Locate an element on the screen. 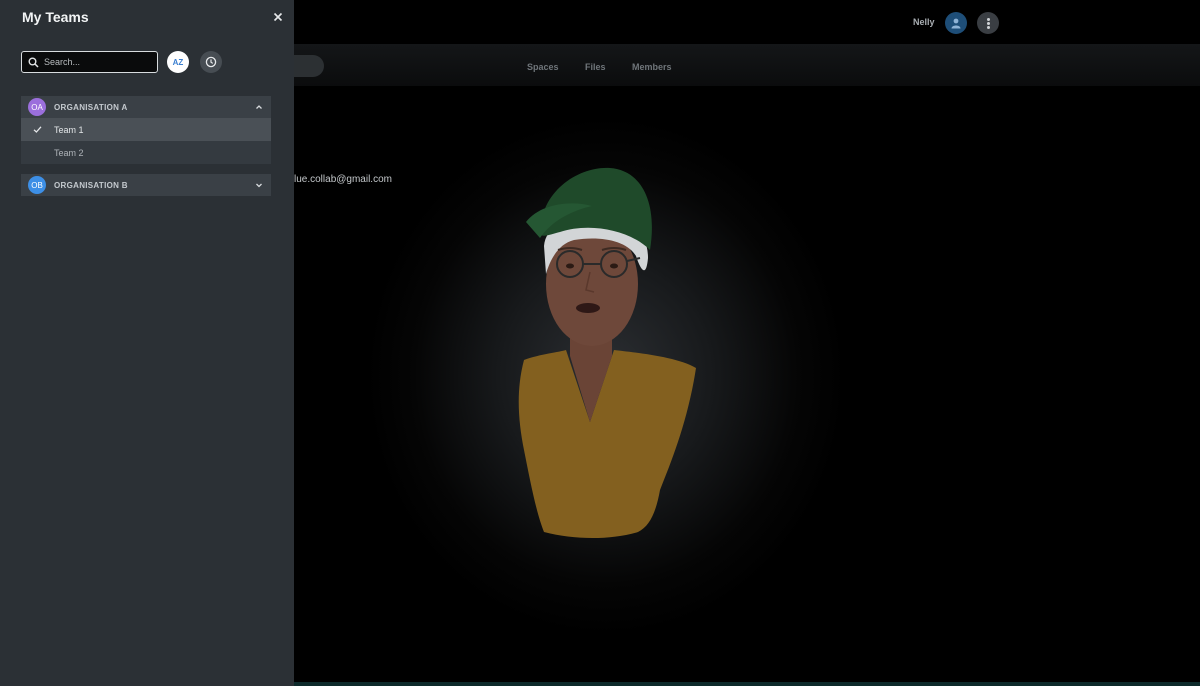 The width and height of the screenshot is (1200, 686). close-panel-button is located at coordinates (278, 17).